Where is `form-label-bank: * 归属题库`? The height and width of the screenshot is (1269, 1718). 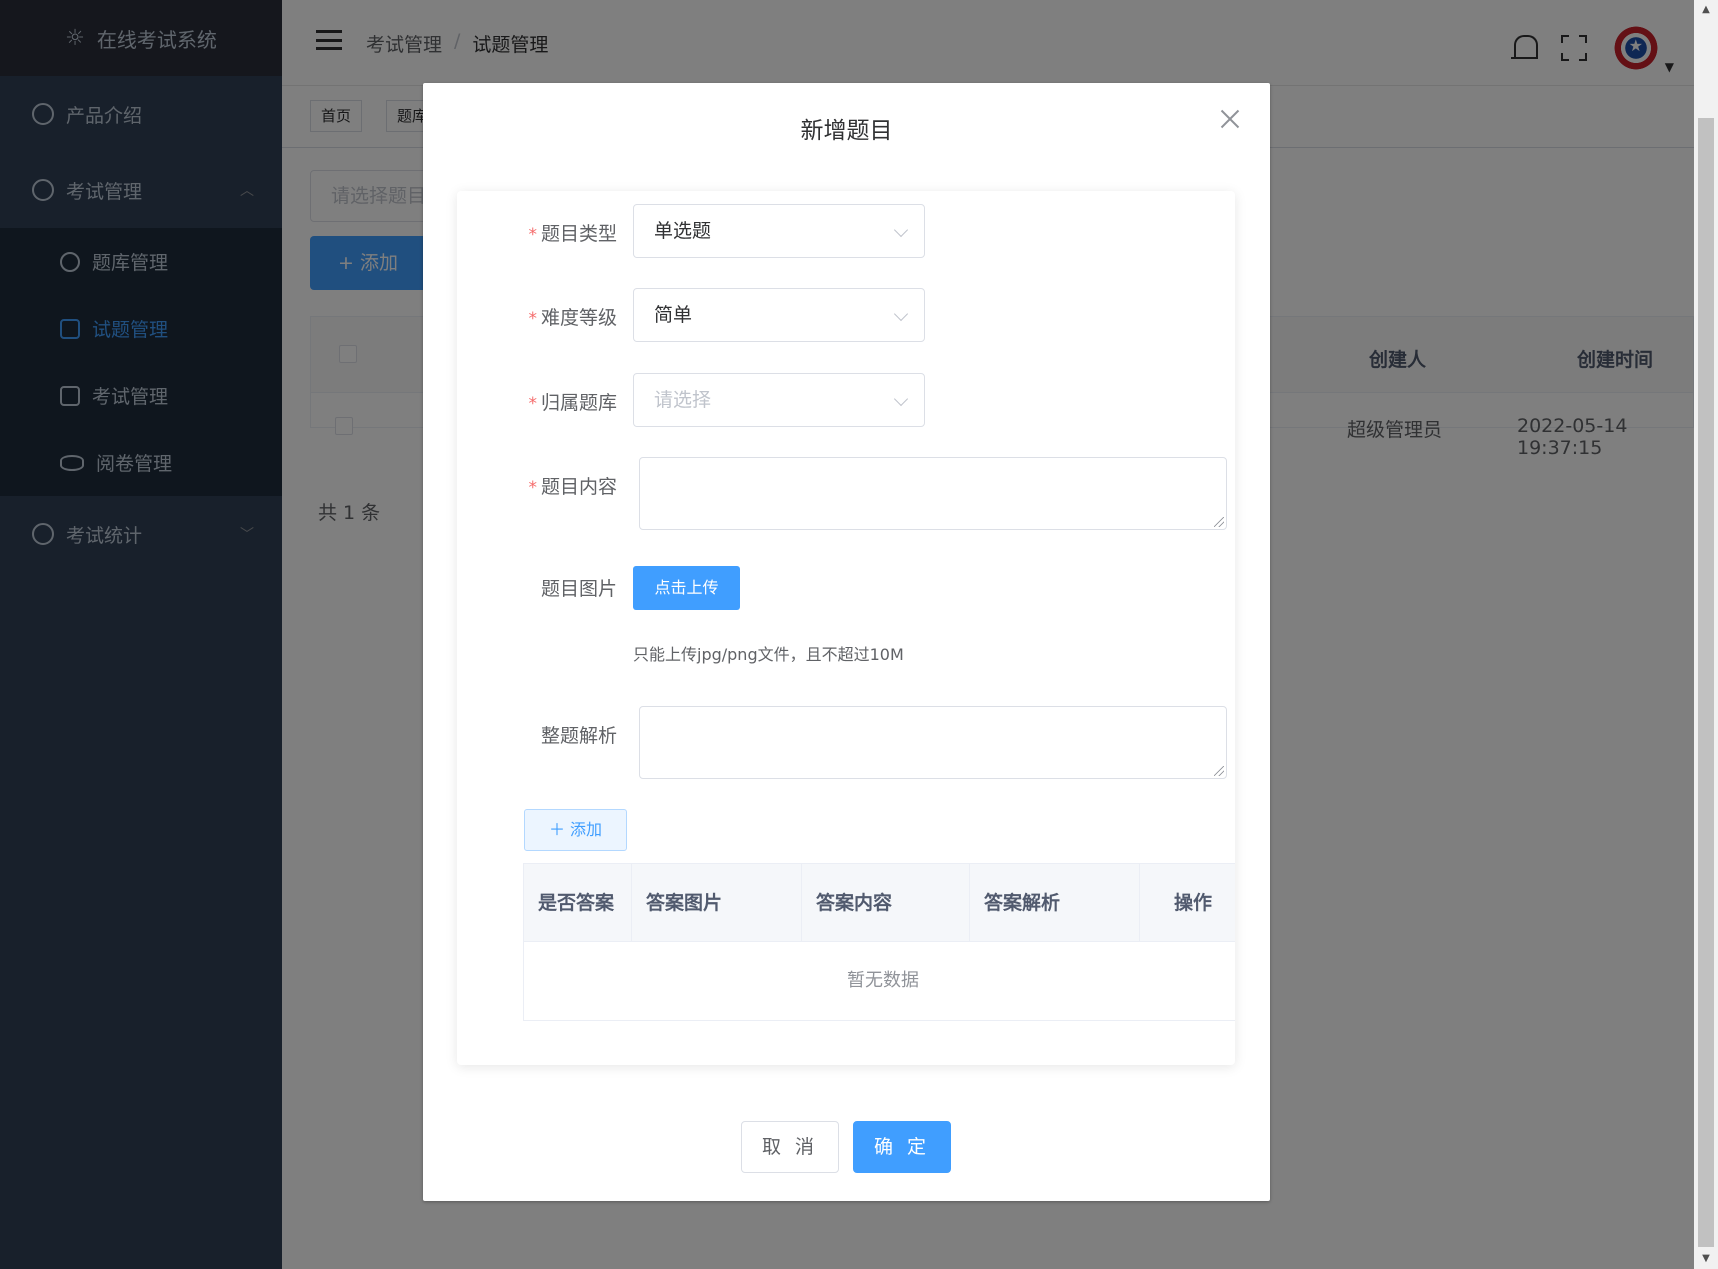
form-label-bank: * 归属题库 is located at coordinates (537, 401).